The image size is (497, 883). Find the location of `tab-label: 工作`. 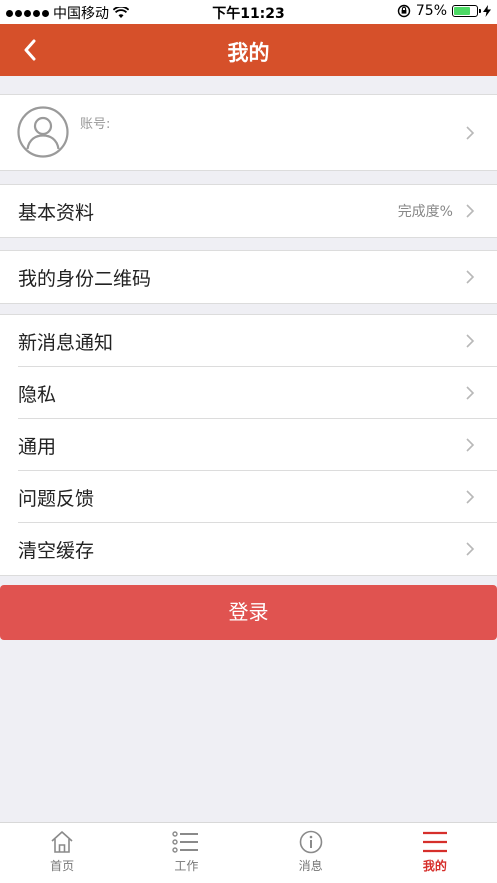

tab-label: 工作 is located at coordinates (186, 866).